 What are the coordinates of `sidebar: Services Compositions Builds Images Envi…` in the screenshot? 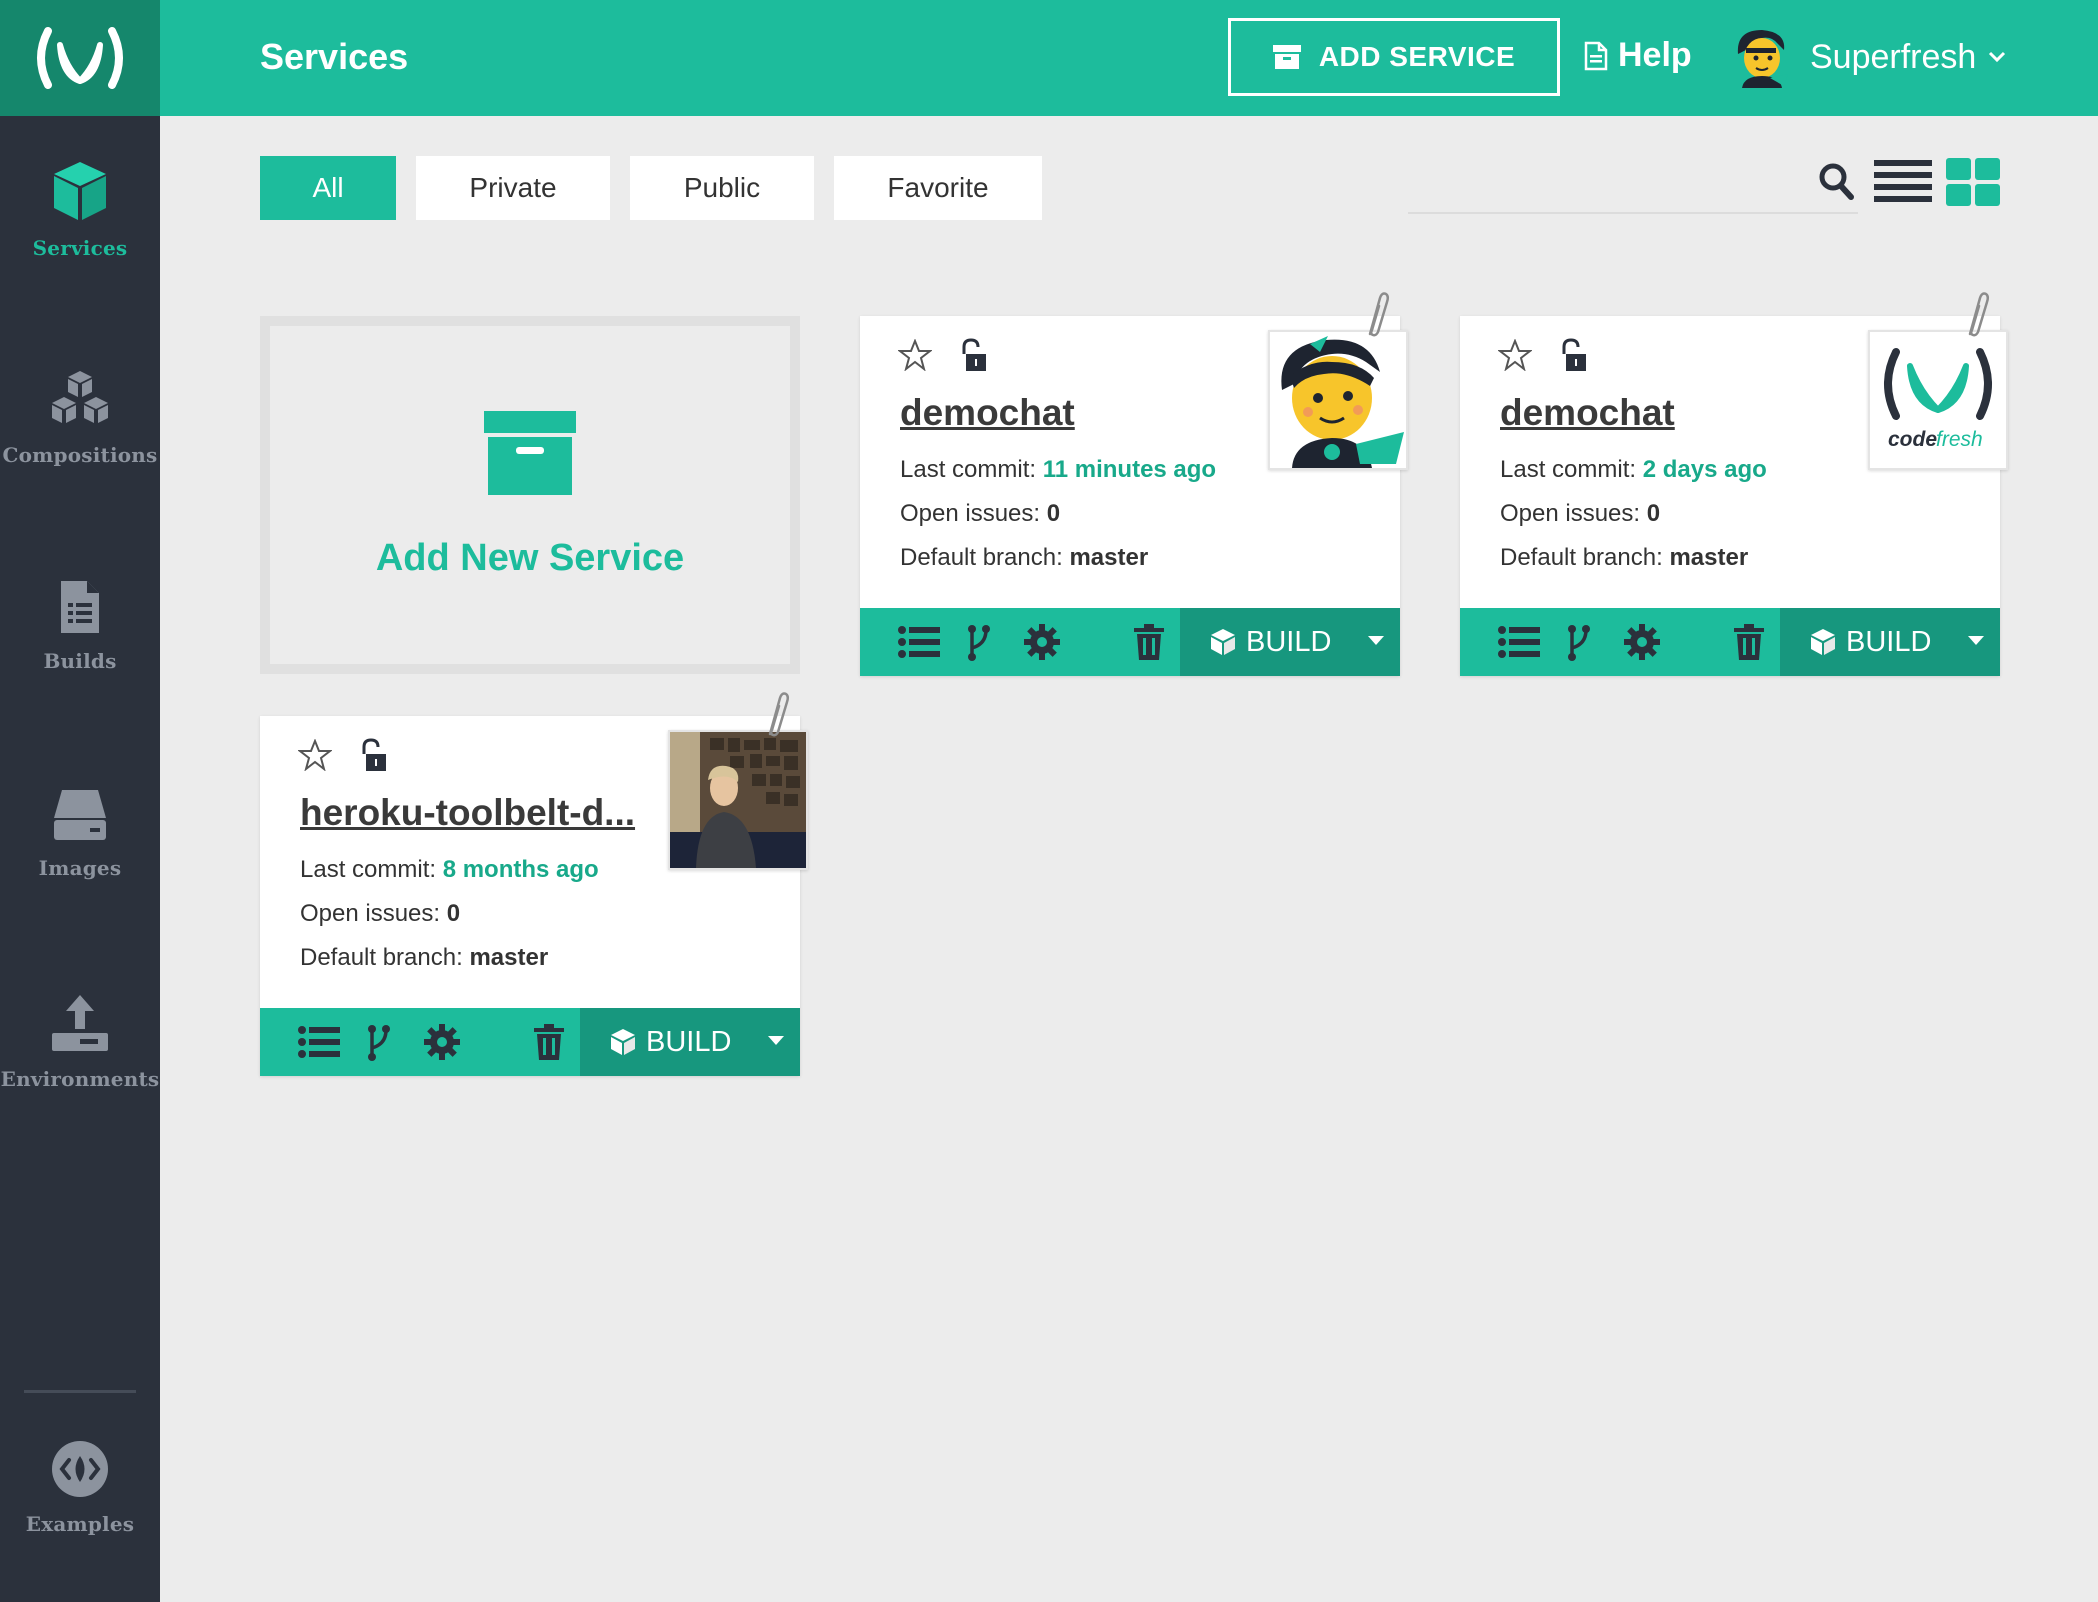 It's located at (80, 801).